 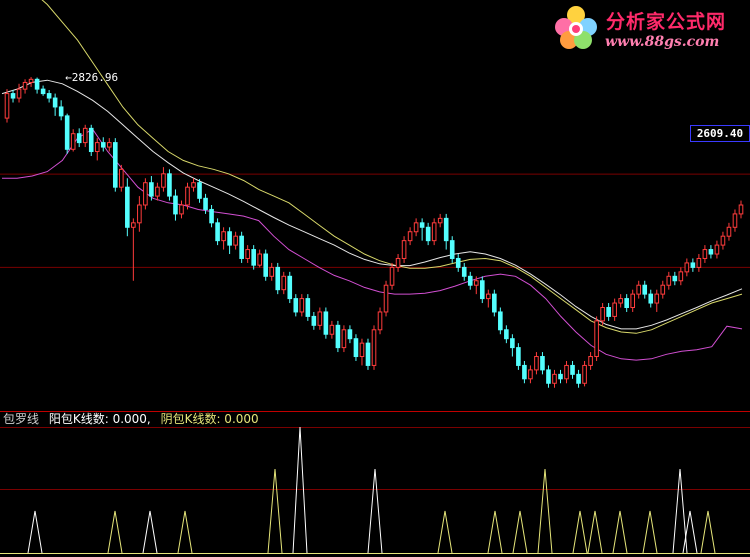 What do you see at coordinates (666, 22) in the screenshot?
I see `logo-title: 分析家公式网` at bounding box center [666, 22].